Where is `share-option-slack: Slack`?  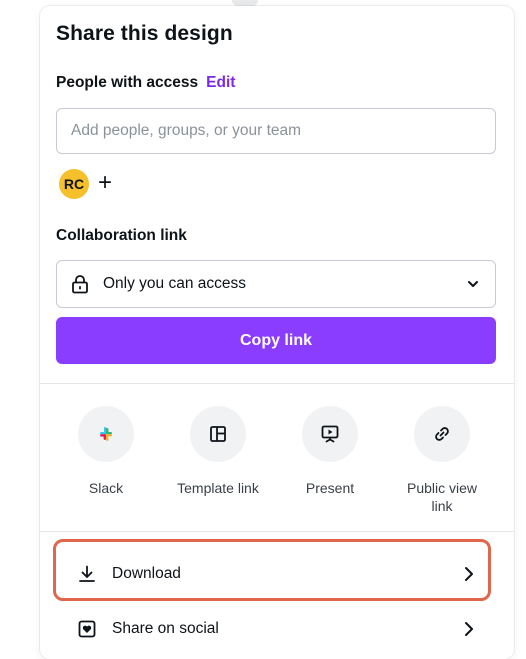 share-option-slack: Slack is located at coordinates (106, 451).